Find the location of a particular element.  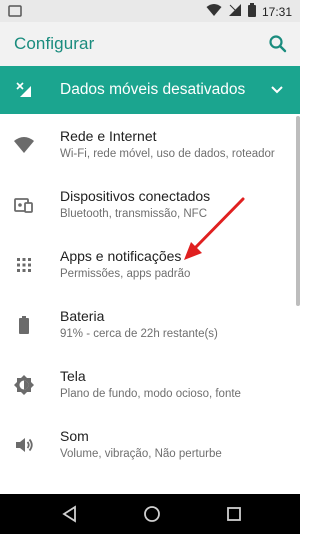

system-nav-bar is located at coordinates (150, 514).